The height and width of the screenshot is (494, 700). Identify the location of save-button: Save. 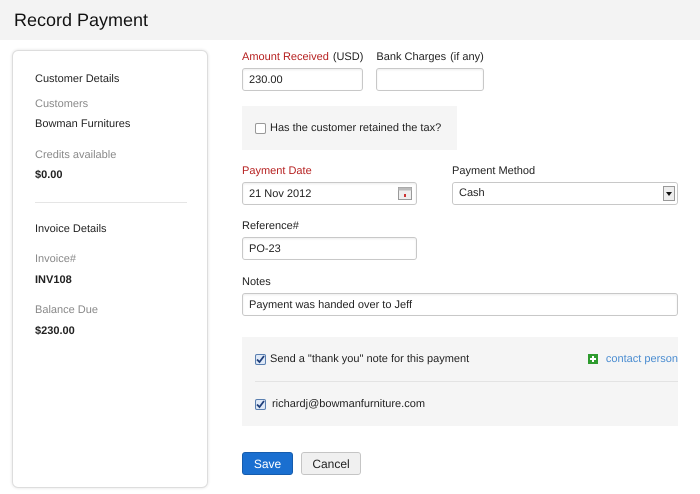
(267, 463).